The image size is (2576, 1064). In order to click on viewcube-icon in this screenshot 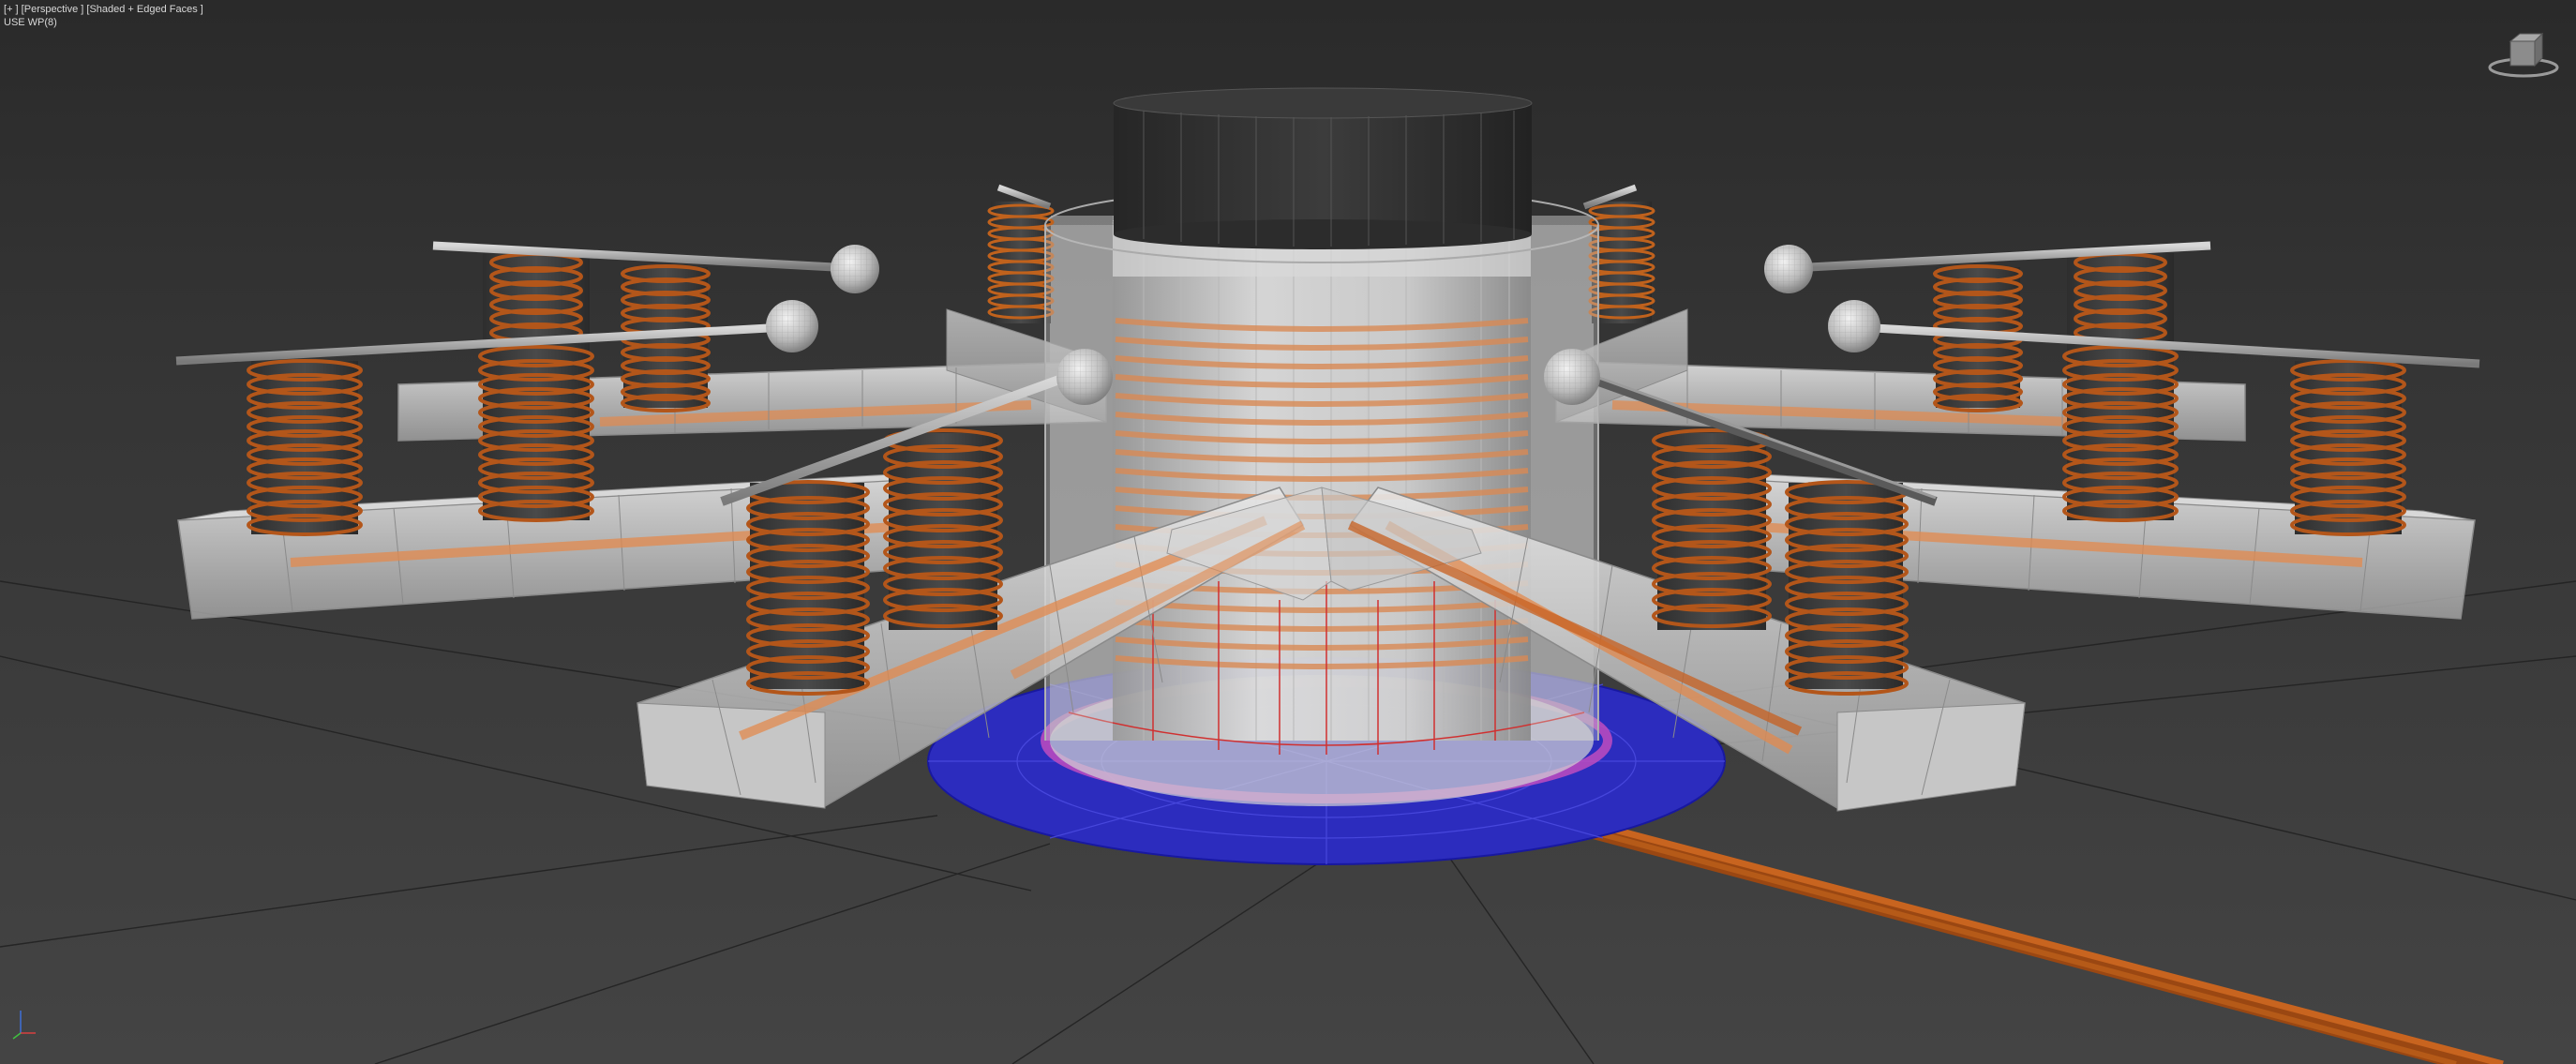, I will do `click(2524, 56)`.